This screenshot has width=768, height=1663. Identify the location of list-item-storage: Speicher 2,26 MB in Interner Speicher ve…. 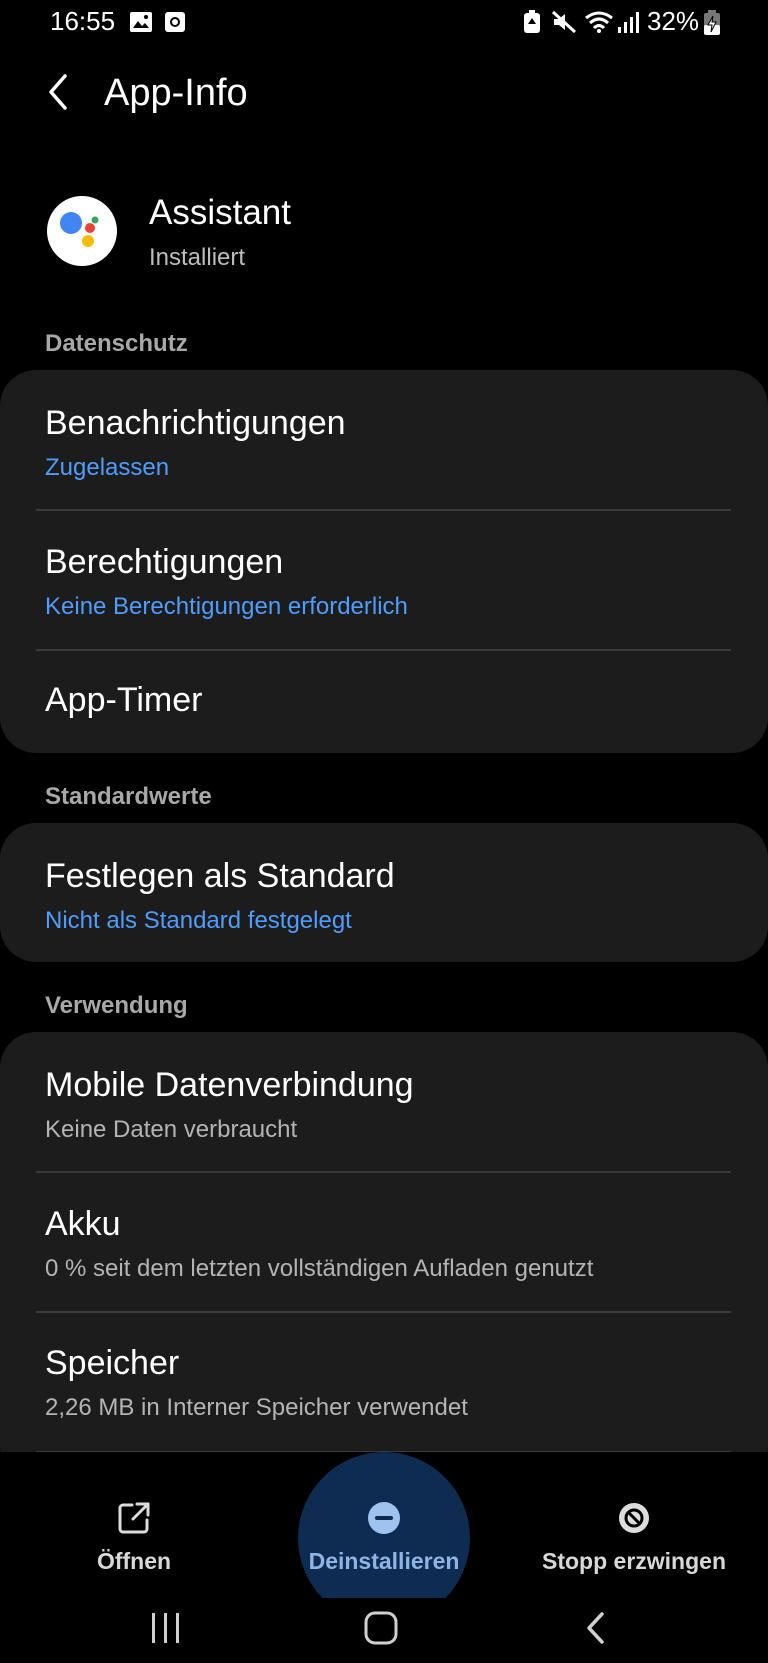
(384, 1382).